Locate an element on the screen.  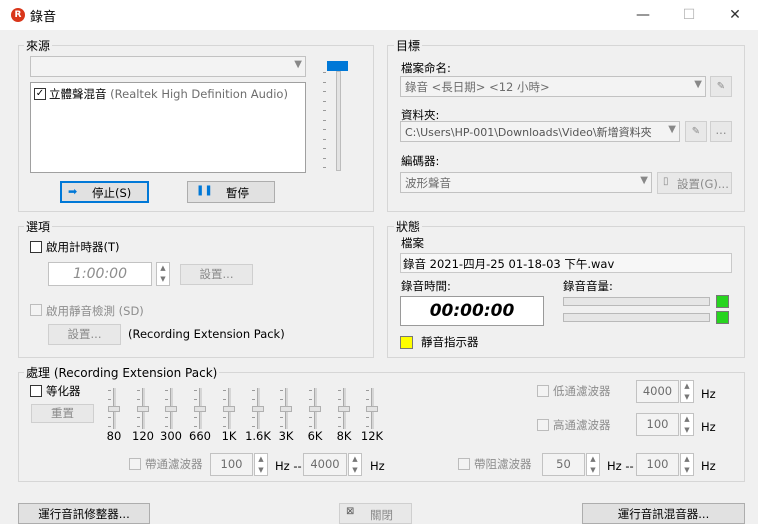
input-checkbox: ✓ is located at coordinates (40, 94).